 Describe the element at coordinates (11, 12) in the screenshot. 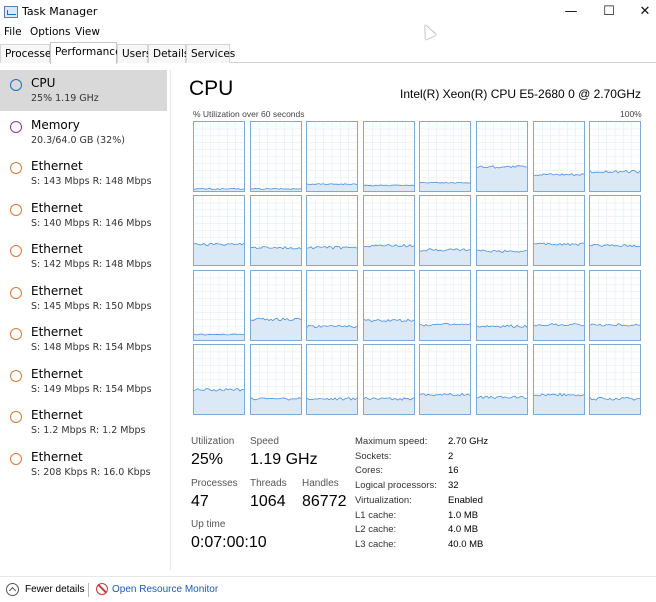

I see `task-manager-icon` at that location.